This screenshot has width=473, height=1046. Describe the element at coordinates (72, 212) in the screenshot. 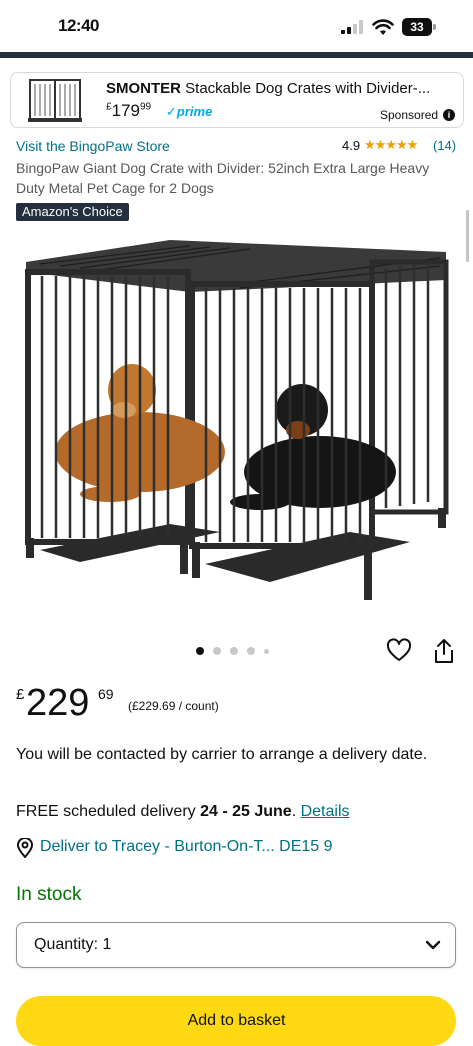

I see `amazons-choice-badge: Amazon's Choice` at that location.